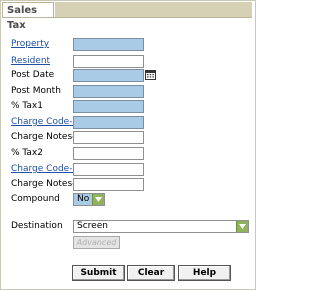  Describe the element at coordinates (108, 61) in the screenshot. I see `resident-input` at that location.